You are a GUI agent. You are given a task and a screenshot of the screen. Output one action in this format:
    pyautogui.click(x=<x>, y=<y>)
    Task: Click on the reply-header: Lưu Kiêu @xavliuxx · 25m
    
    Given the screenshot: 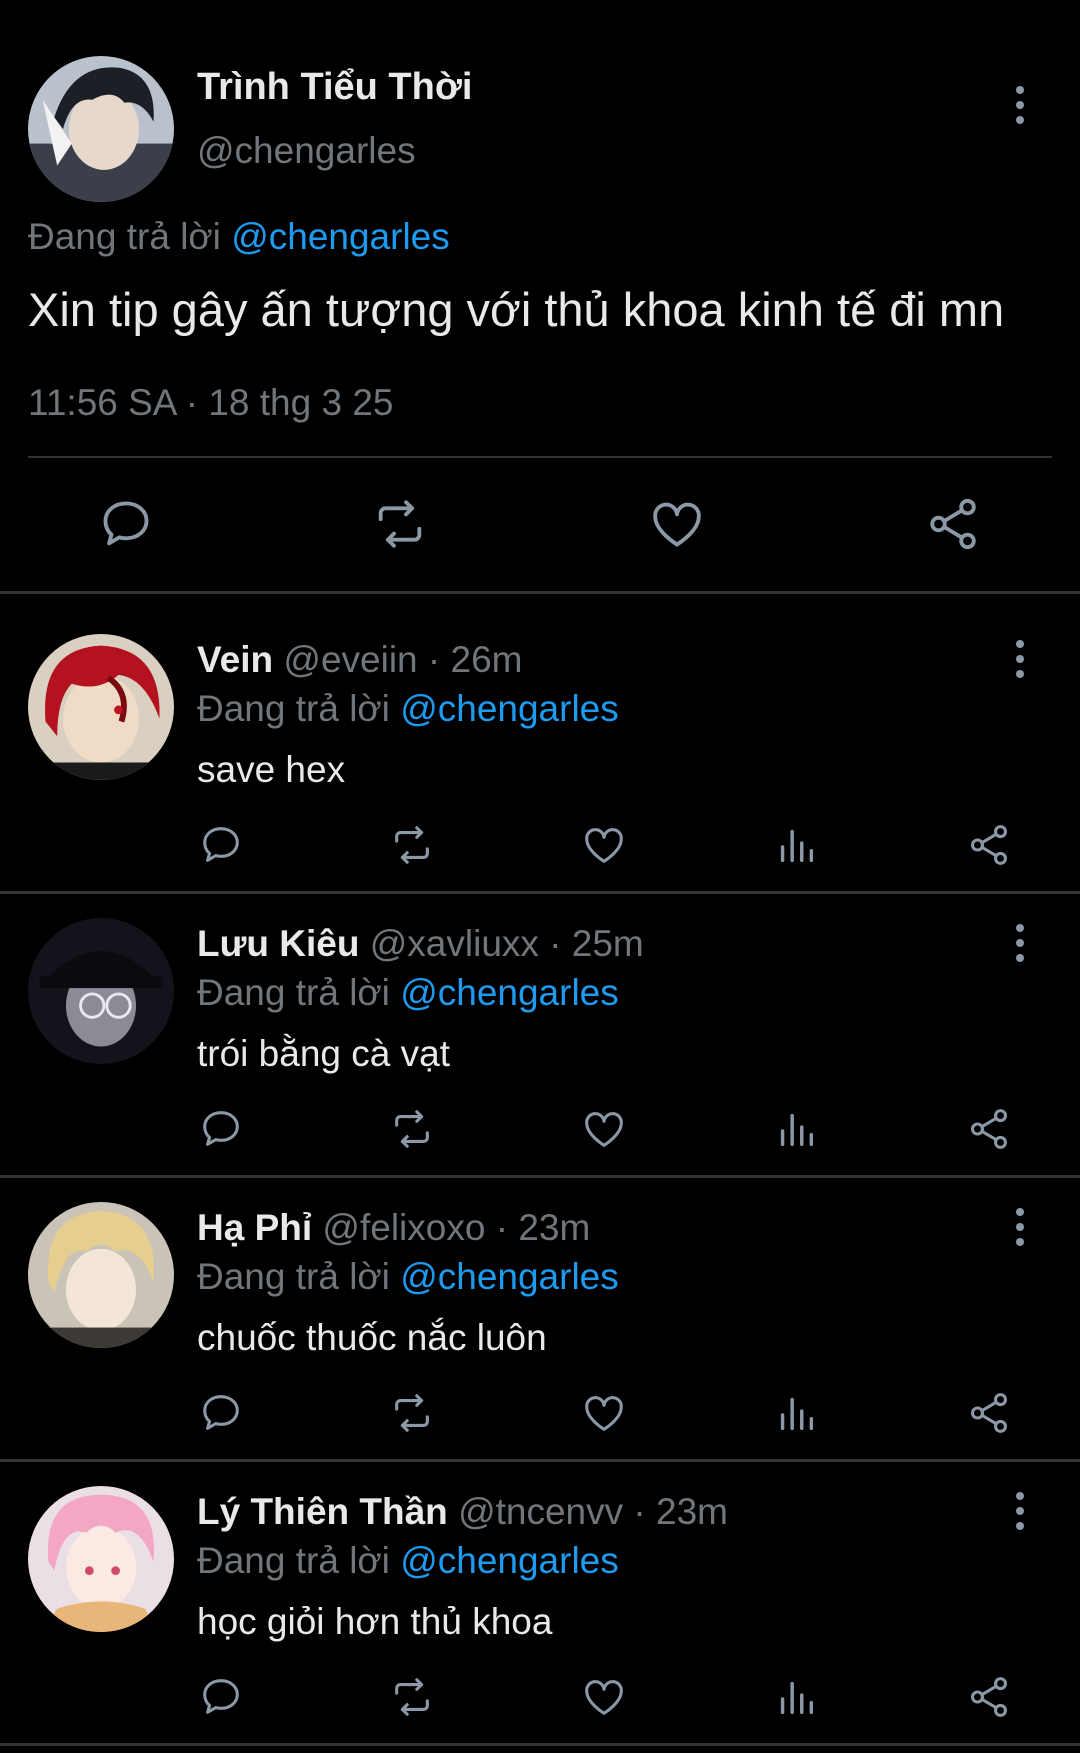 What is the action you would take?
    pyautogui.click(x=420, y=944)
    